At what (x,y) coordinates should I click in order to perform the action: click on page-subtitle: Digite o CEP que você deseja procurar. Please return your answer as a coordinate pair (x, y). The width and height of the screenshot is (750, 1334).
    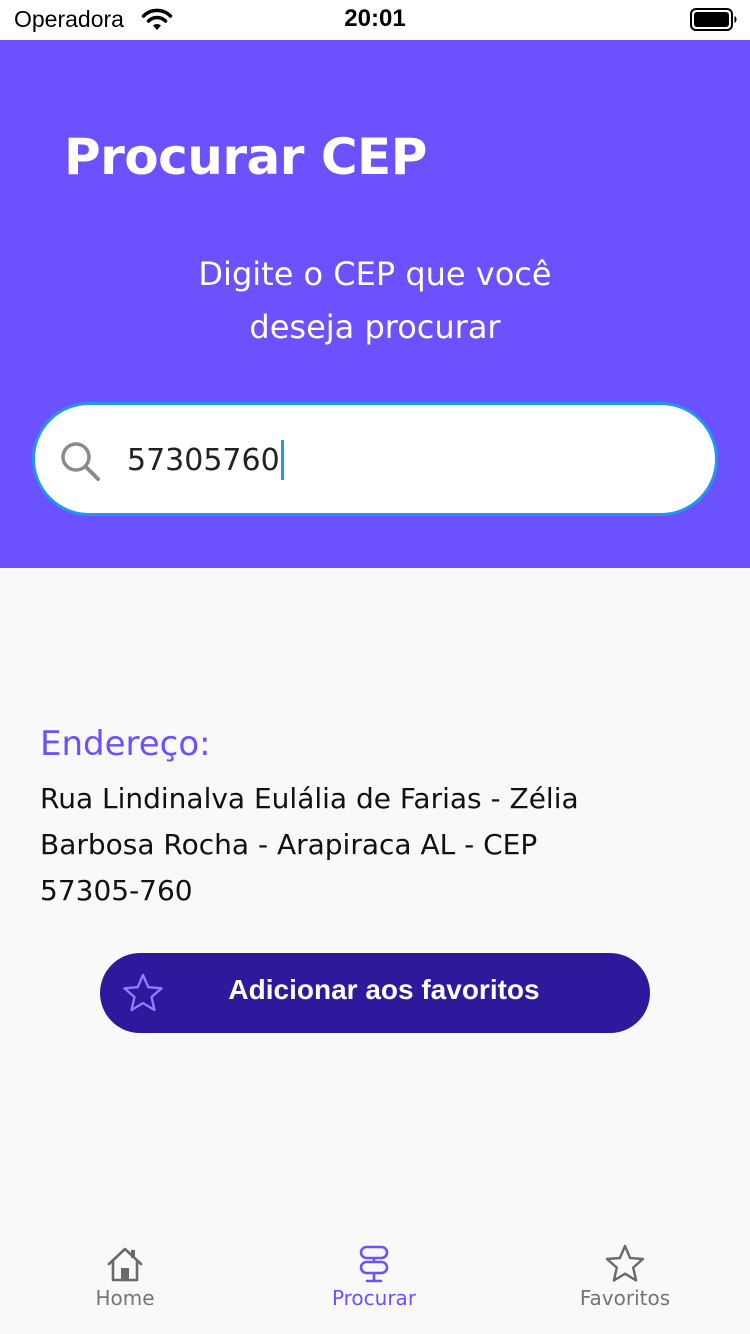
    Looking at the image, I should click on (375, 300).